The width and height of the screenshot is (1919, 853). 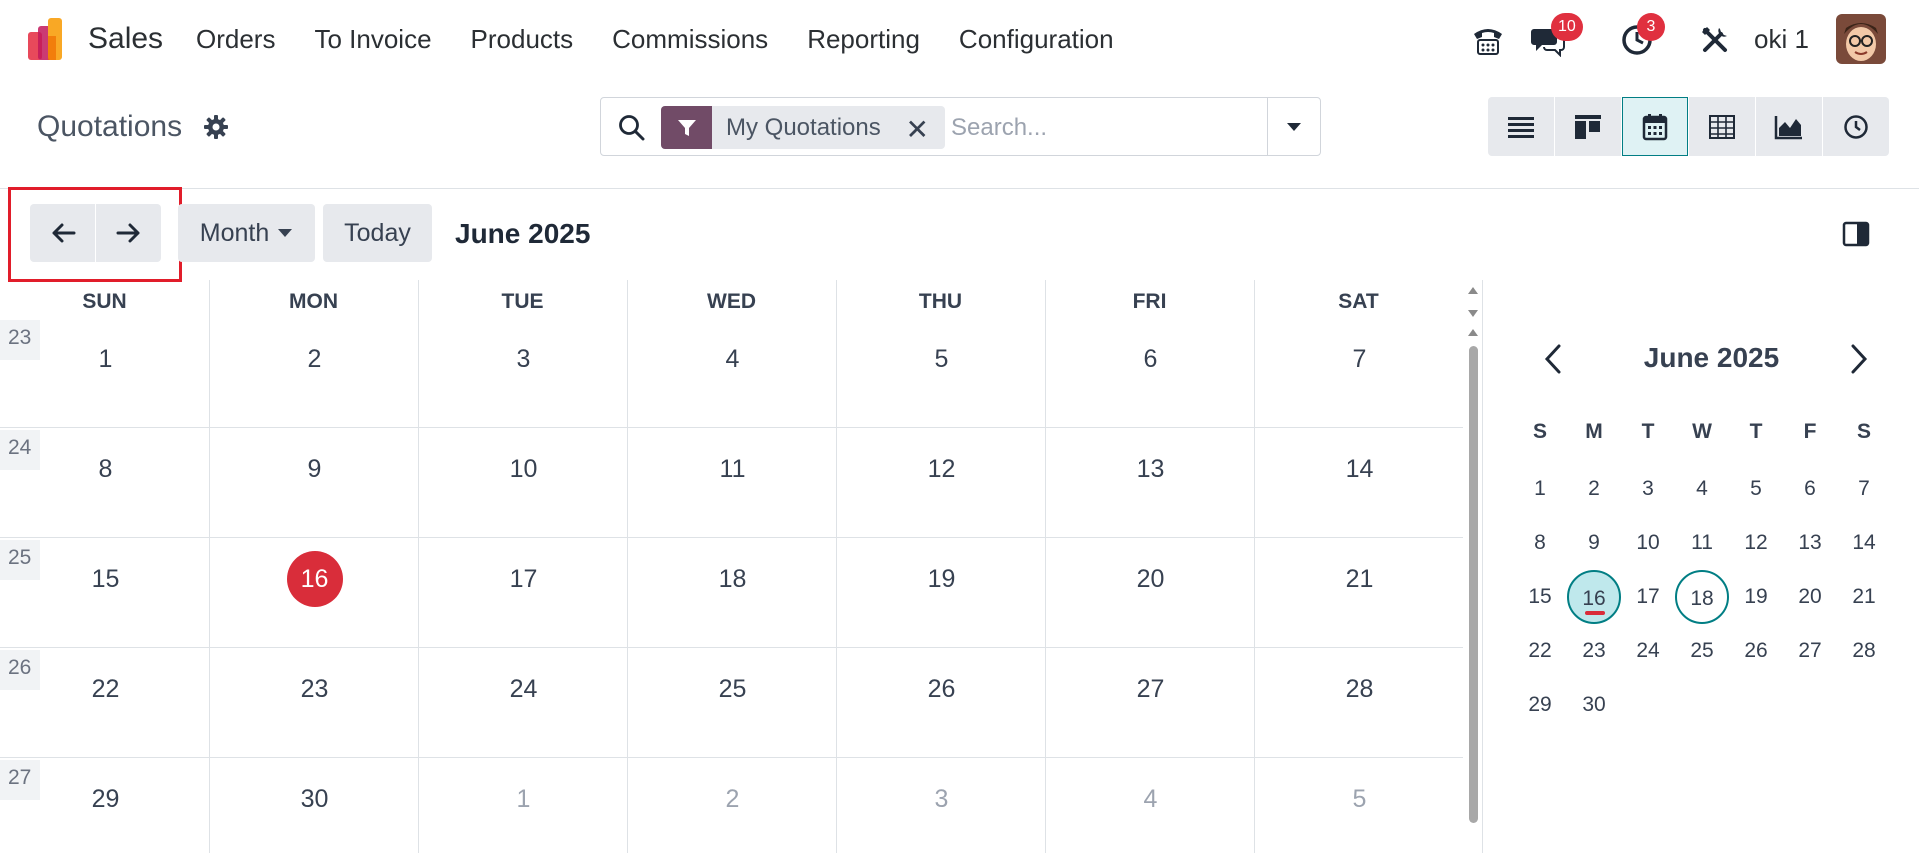 I want to click on day-cell-today: 16, so click(x=314, y=579).